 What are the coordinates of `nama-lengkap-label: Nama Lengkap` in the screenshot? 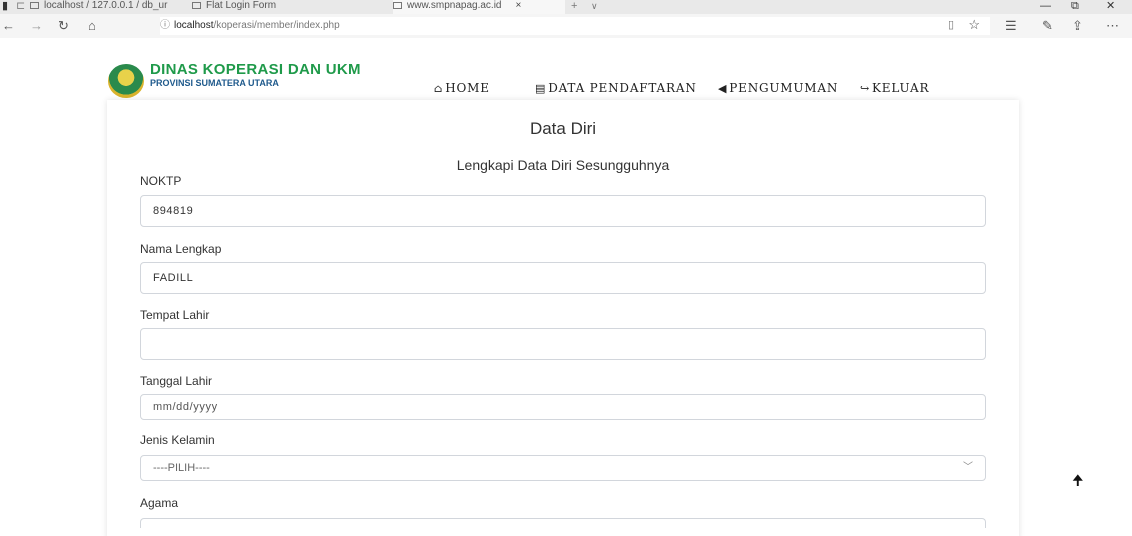 It's located at (181, 249).